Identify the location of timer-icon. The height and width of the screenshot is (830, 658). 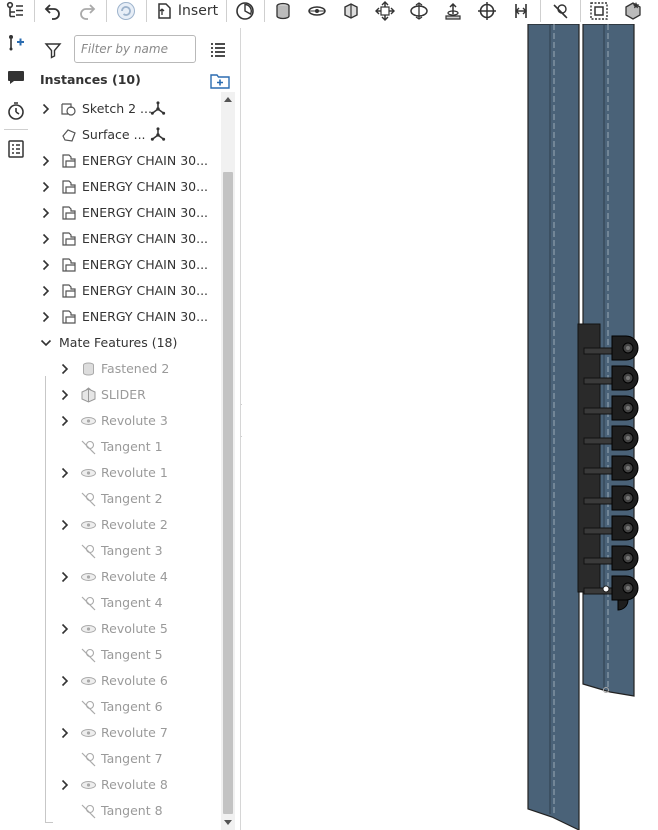
(245, 11).